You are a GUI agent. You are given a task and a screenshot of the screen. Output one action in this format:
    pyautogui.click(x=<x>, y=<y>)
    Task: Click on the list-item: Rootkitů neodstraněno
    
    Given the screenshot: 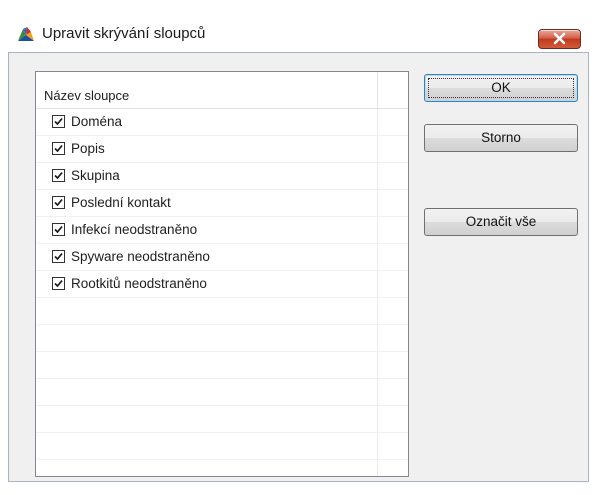 What is the action you would take?
    pyautogui.click(x=222, y=284)
    